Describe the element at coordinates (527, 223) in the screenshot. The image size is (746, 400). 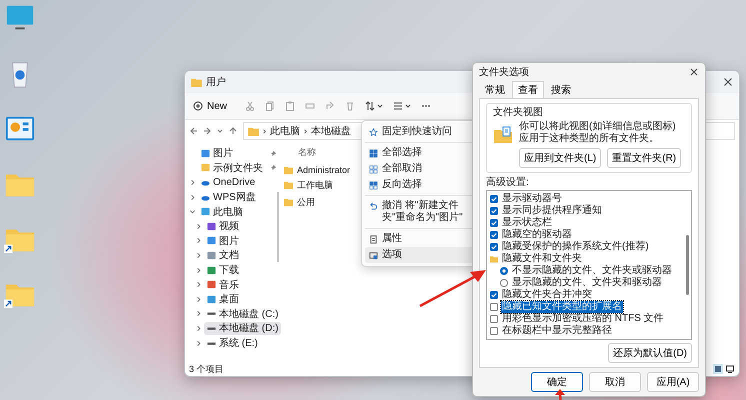
I see `setting-label: 显示状态栏` at that location.